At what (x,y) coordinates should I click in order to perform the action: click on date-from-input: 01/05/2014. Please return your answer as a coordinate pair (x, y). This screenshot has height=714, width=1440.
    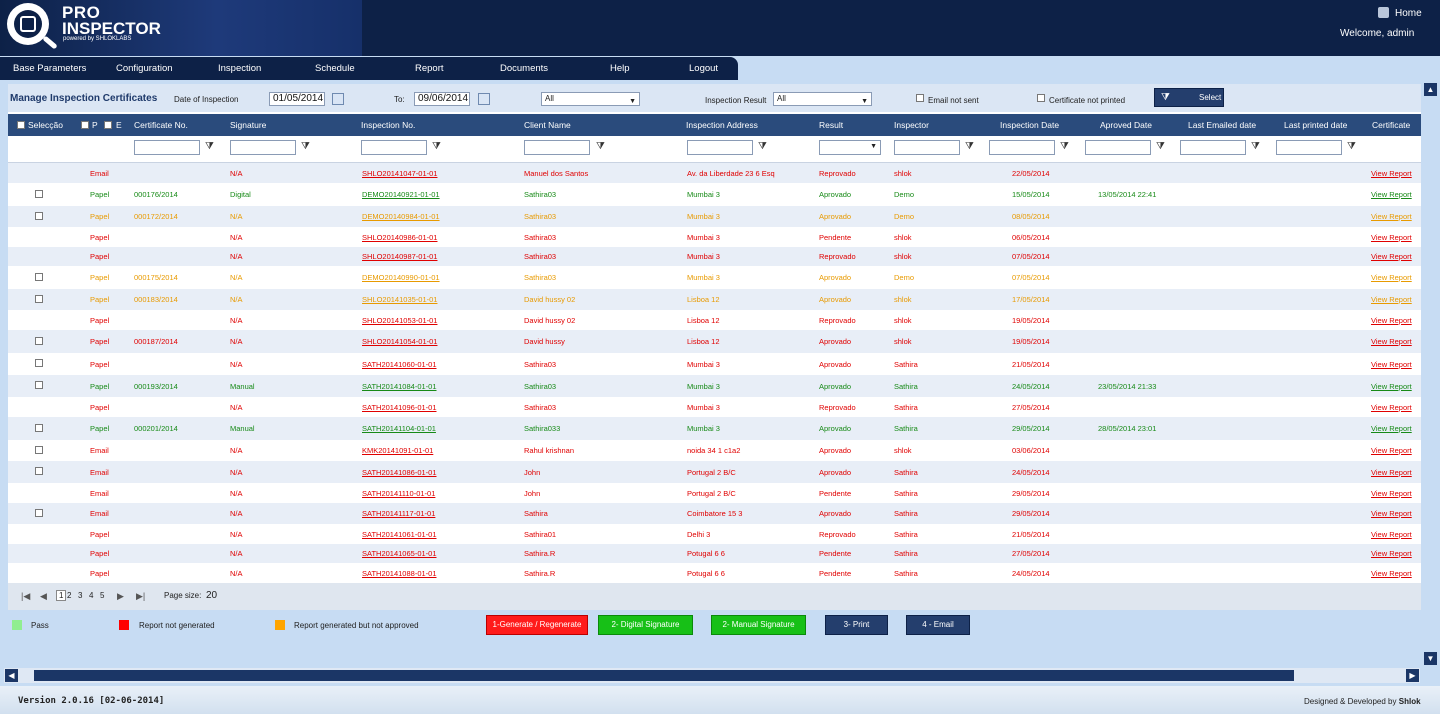
    Looking at the image, I should click on (297, 99).